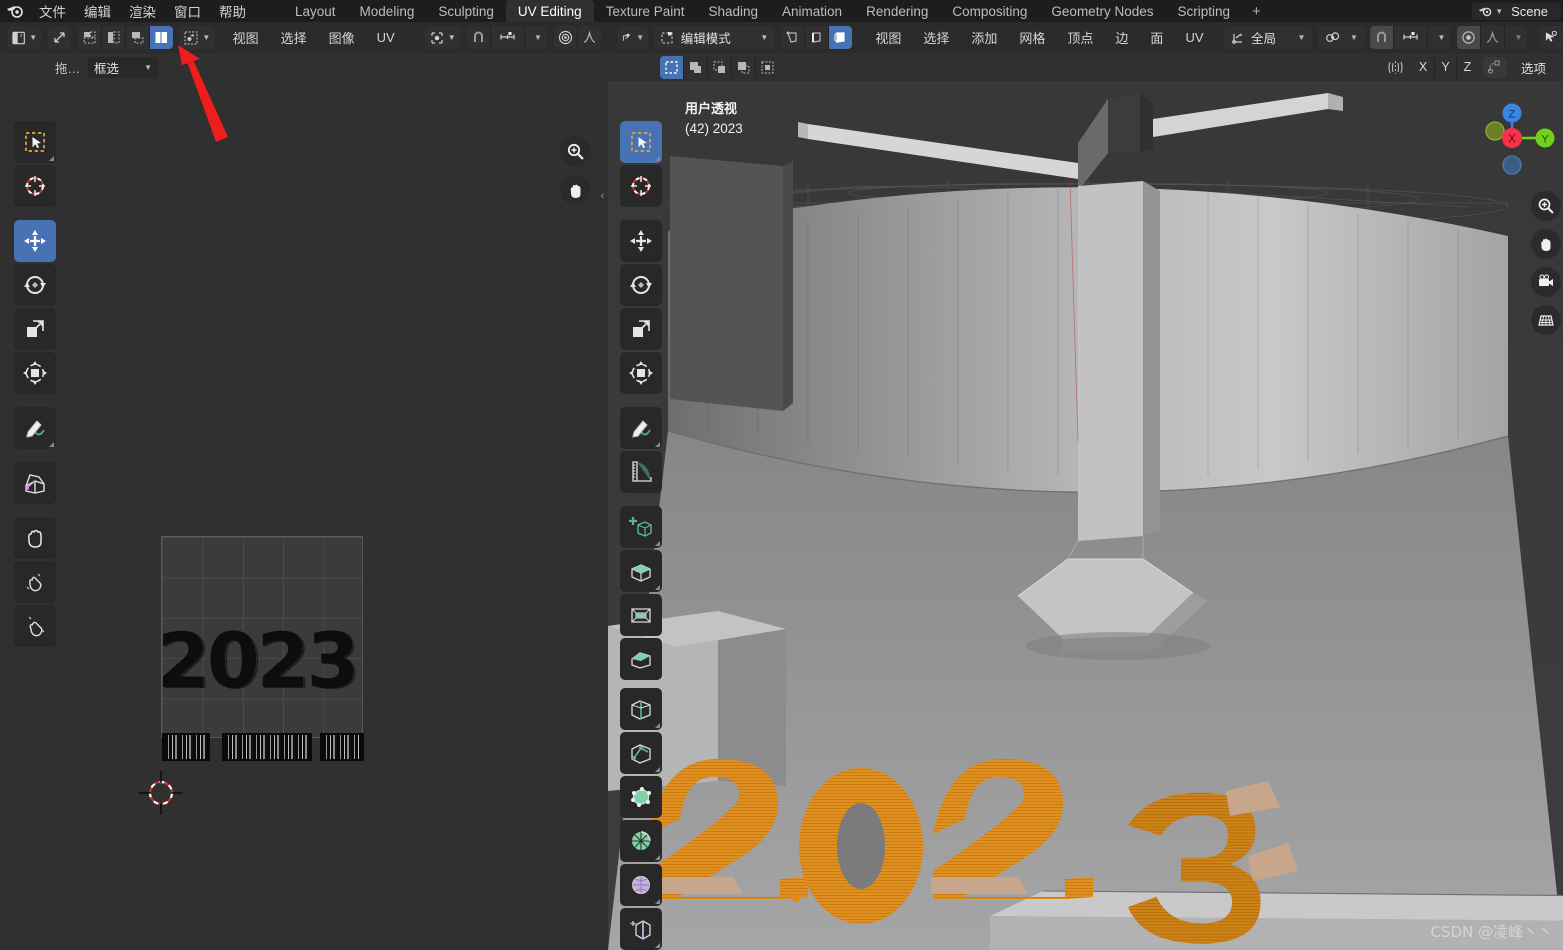 This screenshot has width=1563, height=950. I want to click on uv-tool-pinch, so click(35, 626).